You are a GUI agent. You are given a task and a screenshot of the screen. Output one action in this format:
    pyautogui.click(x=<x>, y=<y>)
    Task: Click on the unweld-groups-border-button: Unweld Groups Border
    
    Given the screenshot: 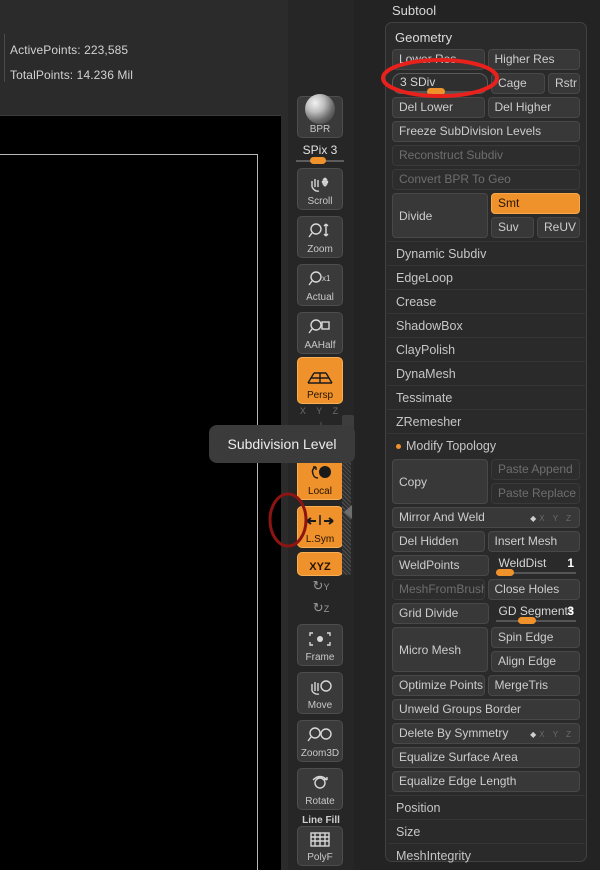 What is the action you would take?
    pyautogui.click(x=486, y=709)
    